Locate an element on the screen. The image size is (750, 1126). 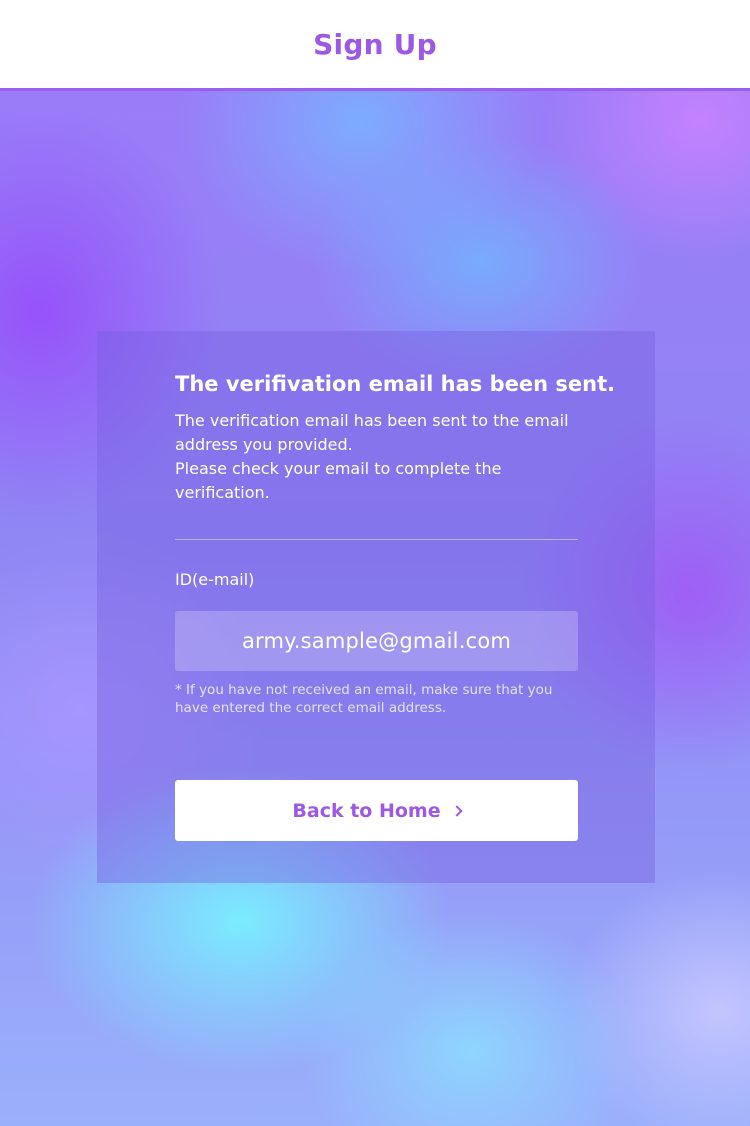
divider is located at coordinates (376, 539).